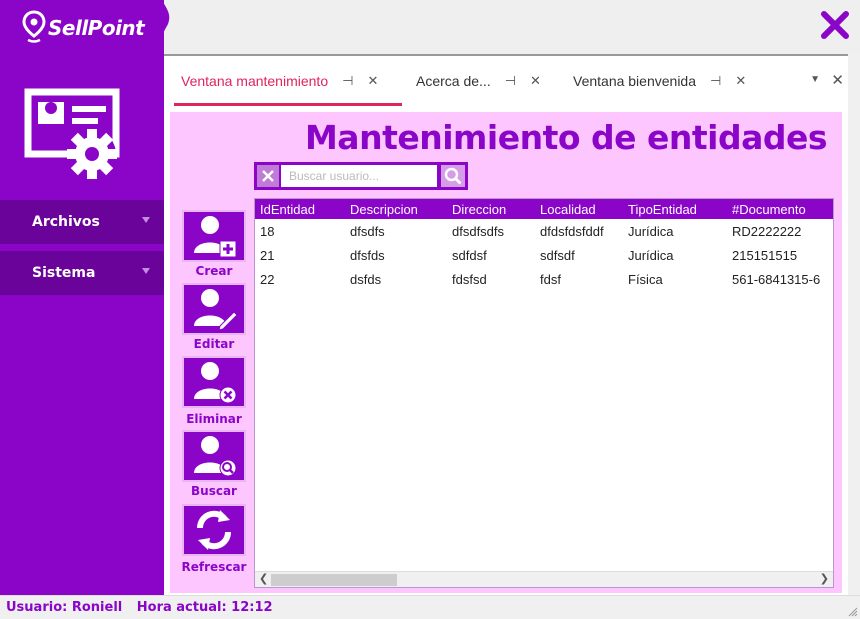  Describe the element at coordinates (835, 25) in the screenshot. I see `close-window-icon` at that location.